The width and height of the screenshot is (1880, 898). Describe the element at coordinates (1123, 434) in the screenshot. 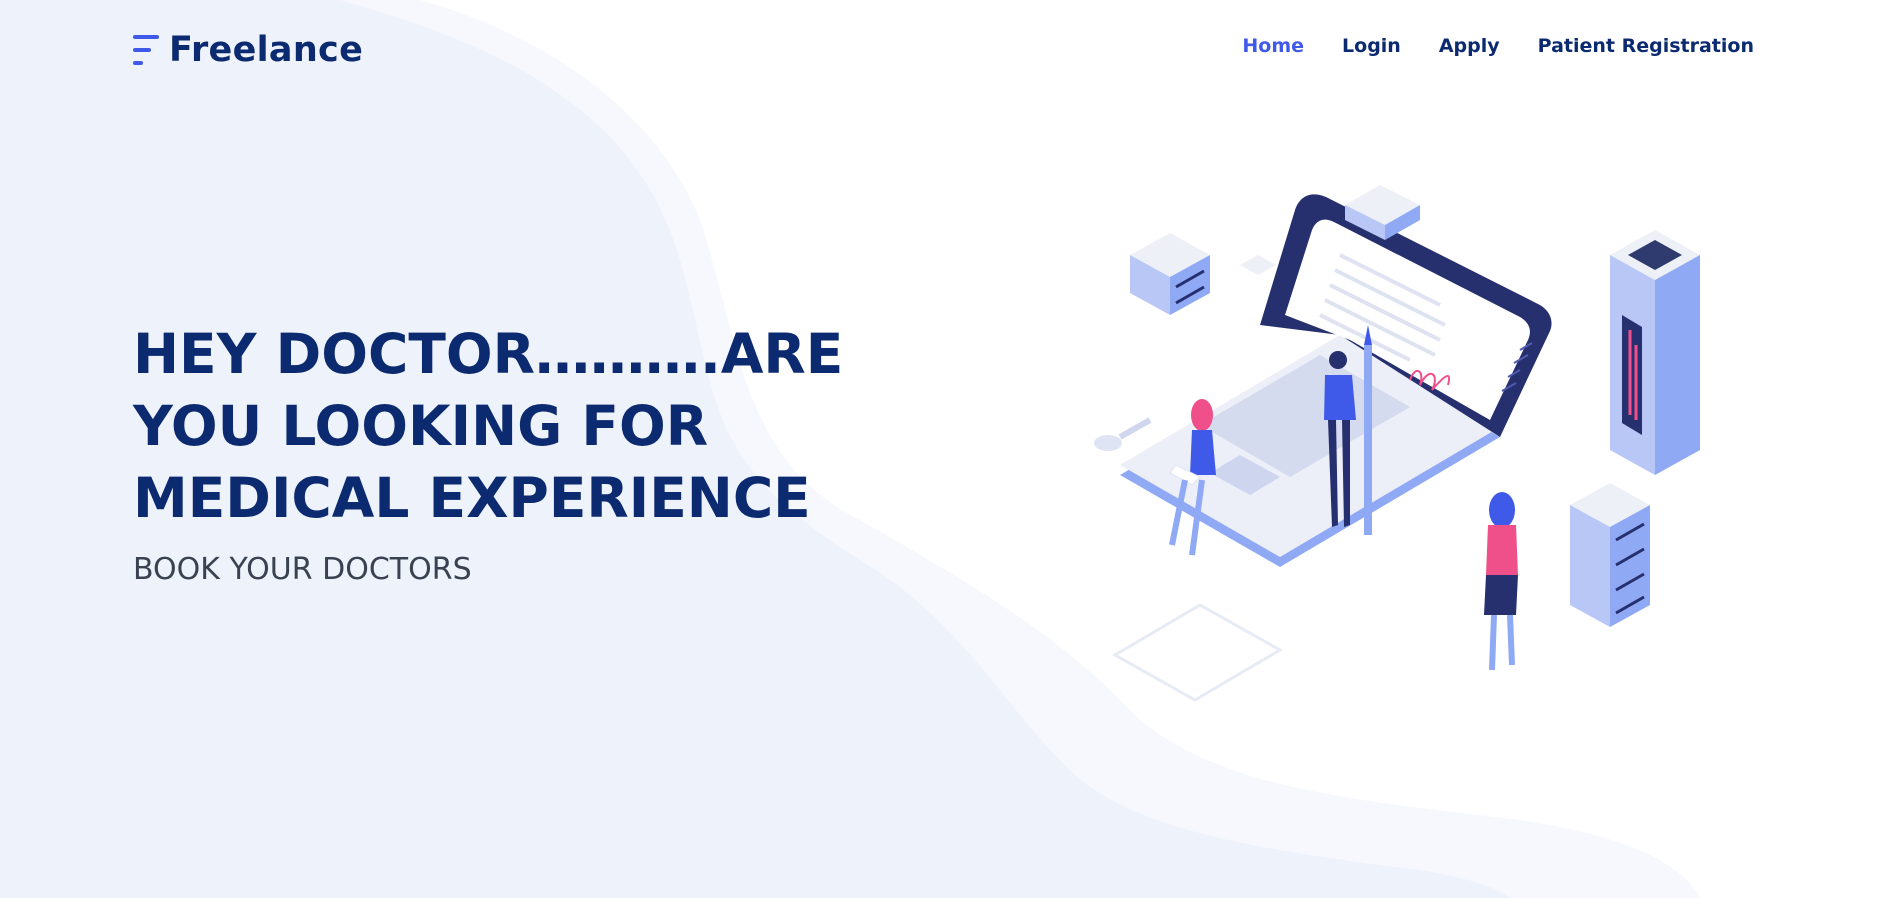

I see `key-icon` at that location.